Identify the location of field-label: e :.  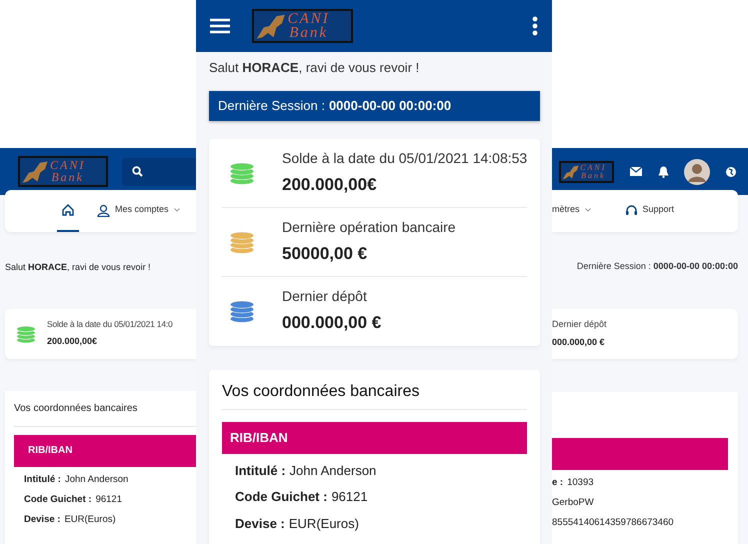
(558, 483).